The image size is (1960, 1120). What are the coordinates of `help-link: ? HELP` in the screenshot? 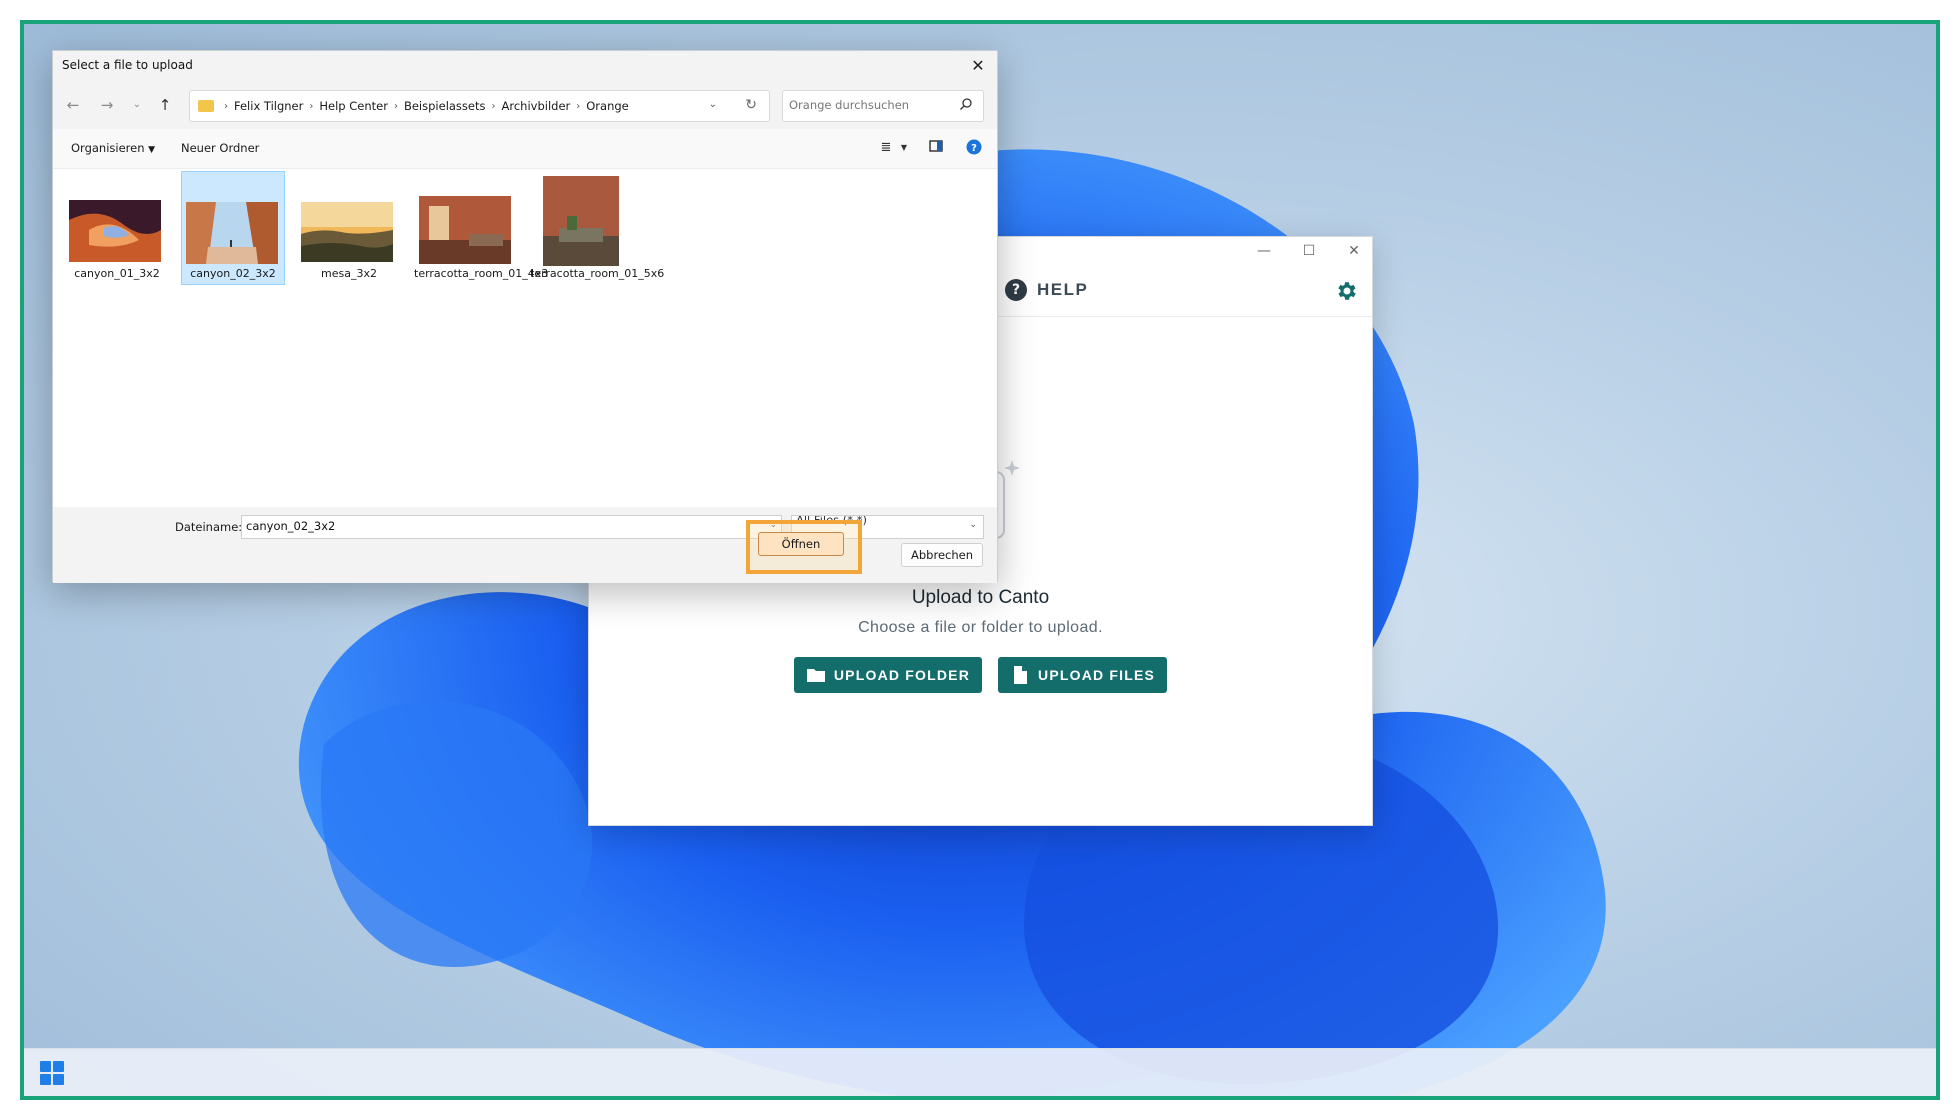 It's located at (1046, 290).